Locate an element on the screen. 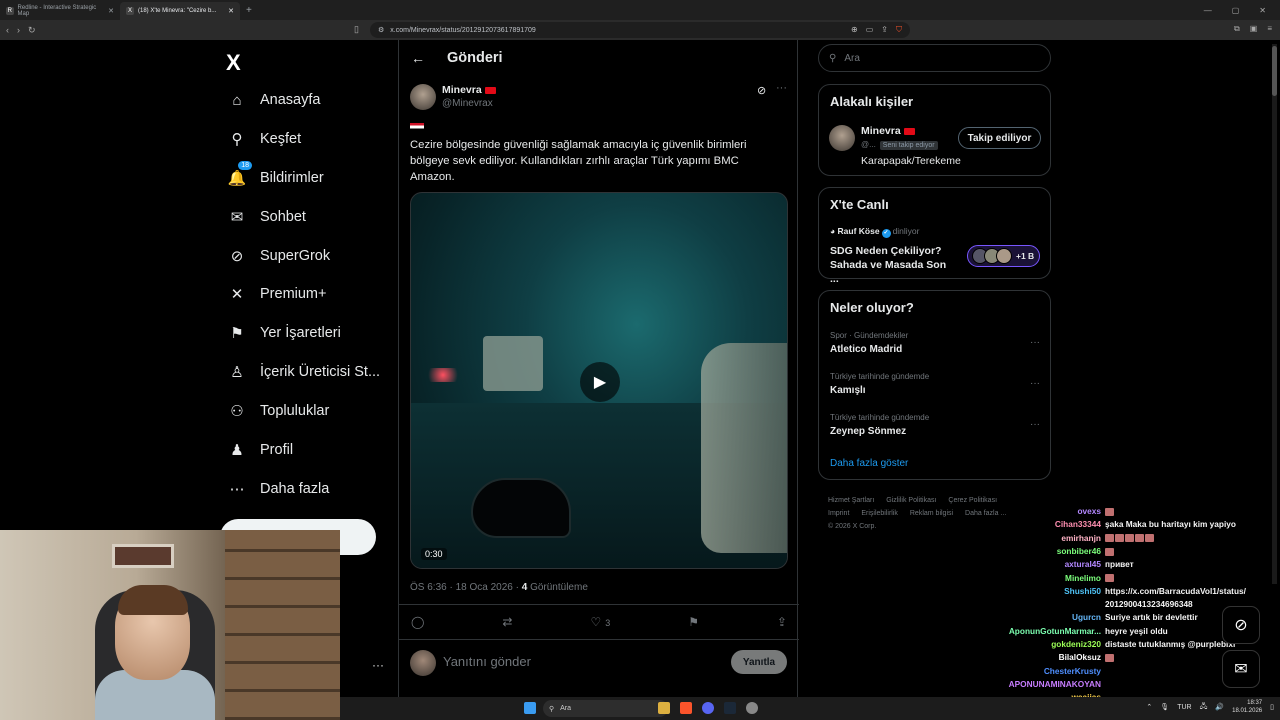 This screenshot has height=720, width=1280. chat-username: ChesterKrusty is located at coordinates (1047, 671).